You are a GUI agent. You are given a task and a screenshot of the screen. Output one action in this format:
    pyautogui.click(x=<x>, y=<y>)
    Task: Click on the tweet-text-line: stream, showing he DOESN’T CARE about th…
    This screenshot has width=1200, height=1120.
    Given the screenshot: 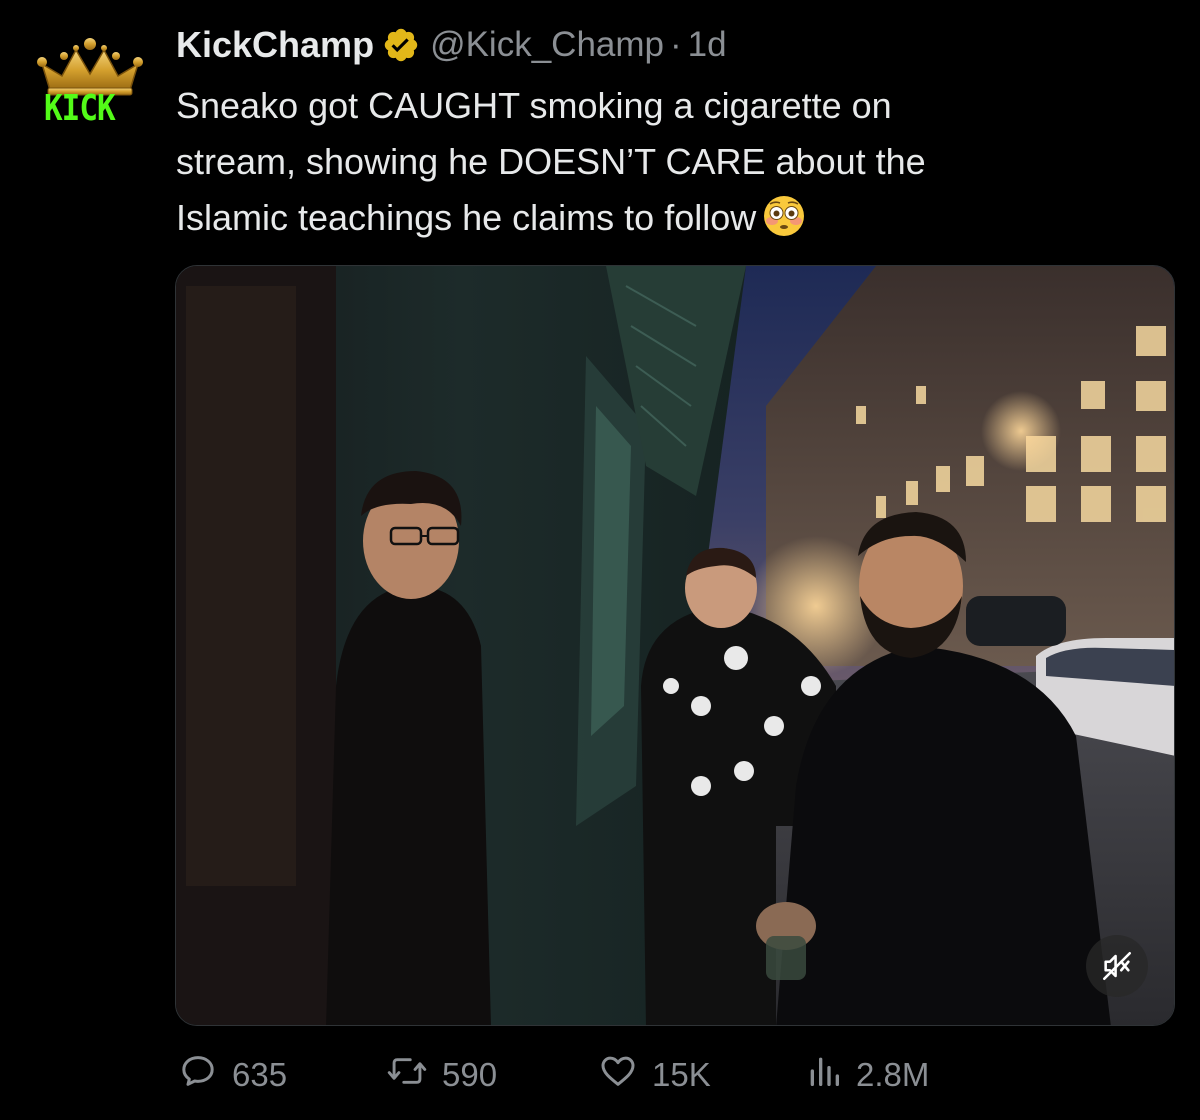 What is the action you would take?
    pyautogui.click(x=551, y=161)
    